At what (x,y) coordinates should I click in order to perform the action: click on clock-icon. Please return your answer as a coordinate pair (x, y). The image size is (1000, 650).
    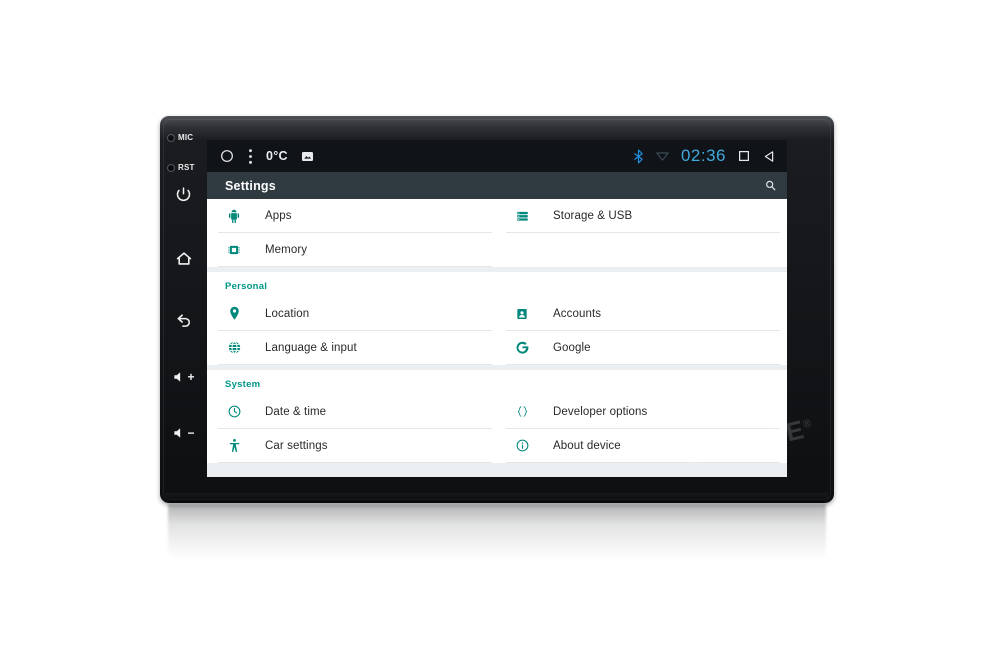
    Looking at the image, I should click on (234, 412).